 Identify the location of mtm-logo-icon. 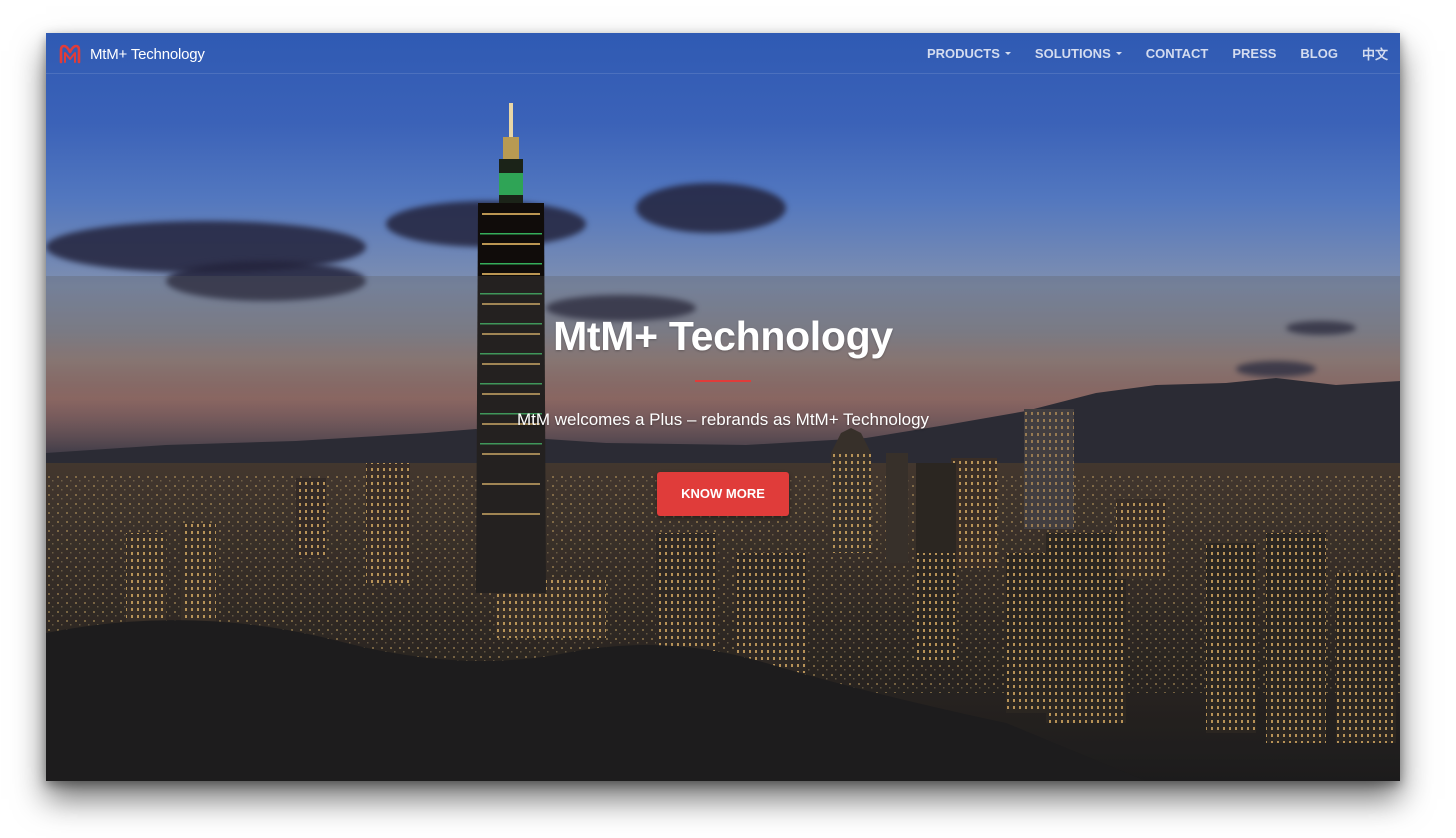
(70, 54).